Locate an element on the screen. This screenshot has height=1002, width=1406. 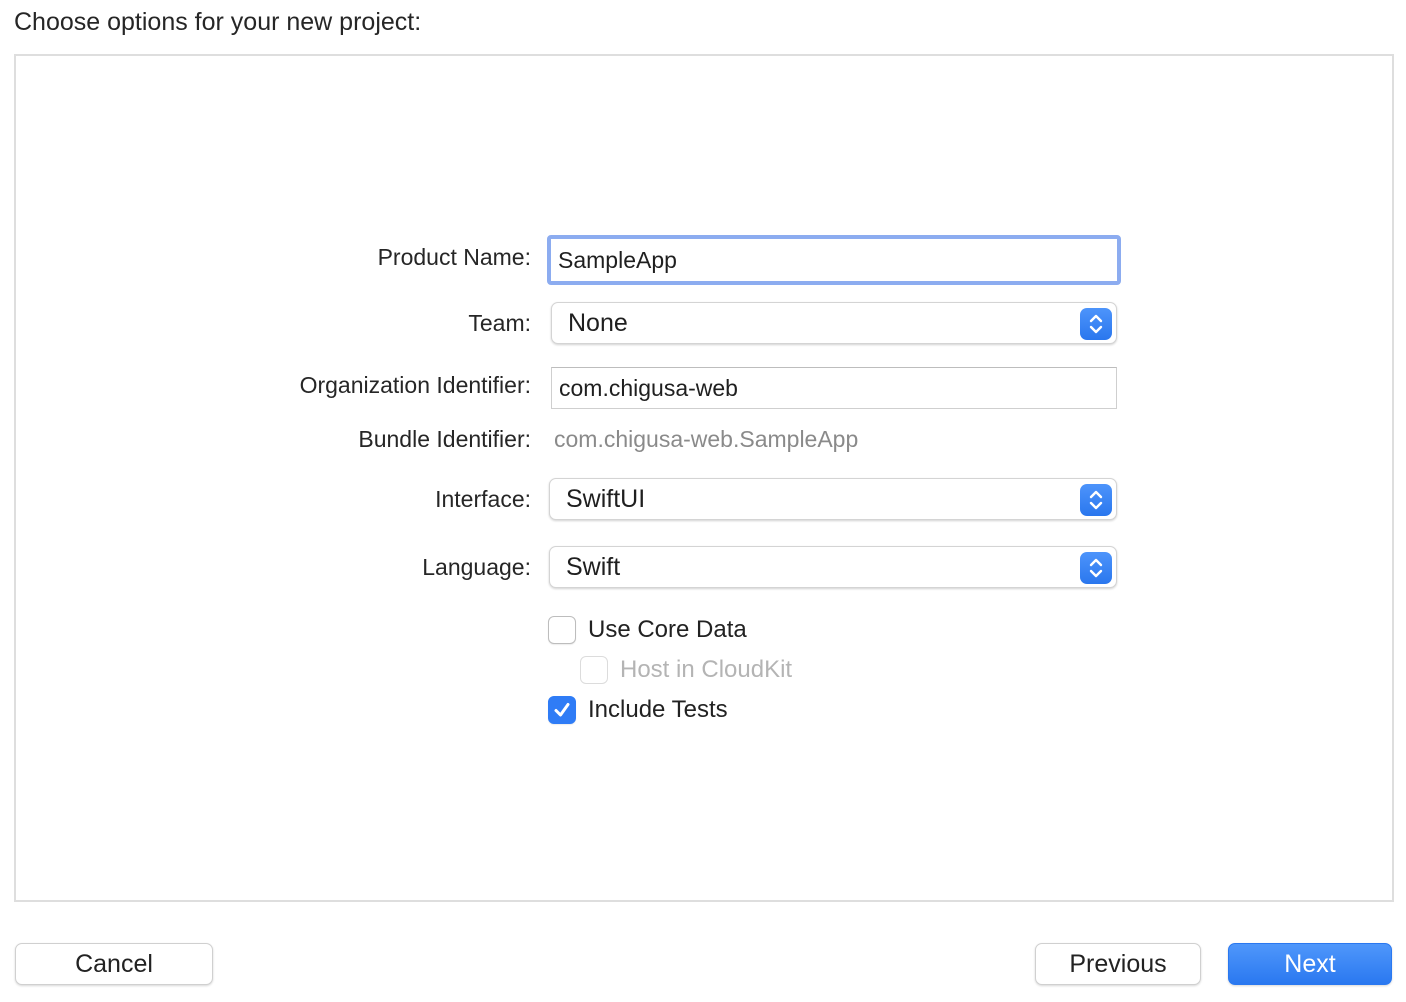
include-tests-label: Include Tests is located at coordinates (658, 709).